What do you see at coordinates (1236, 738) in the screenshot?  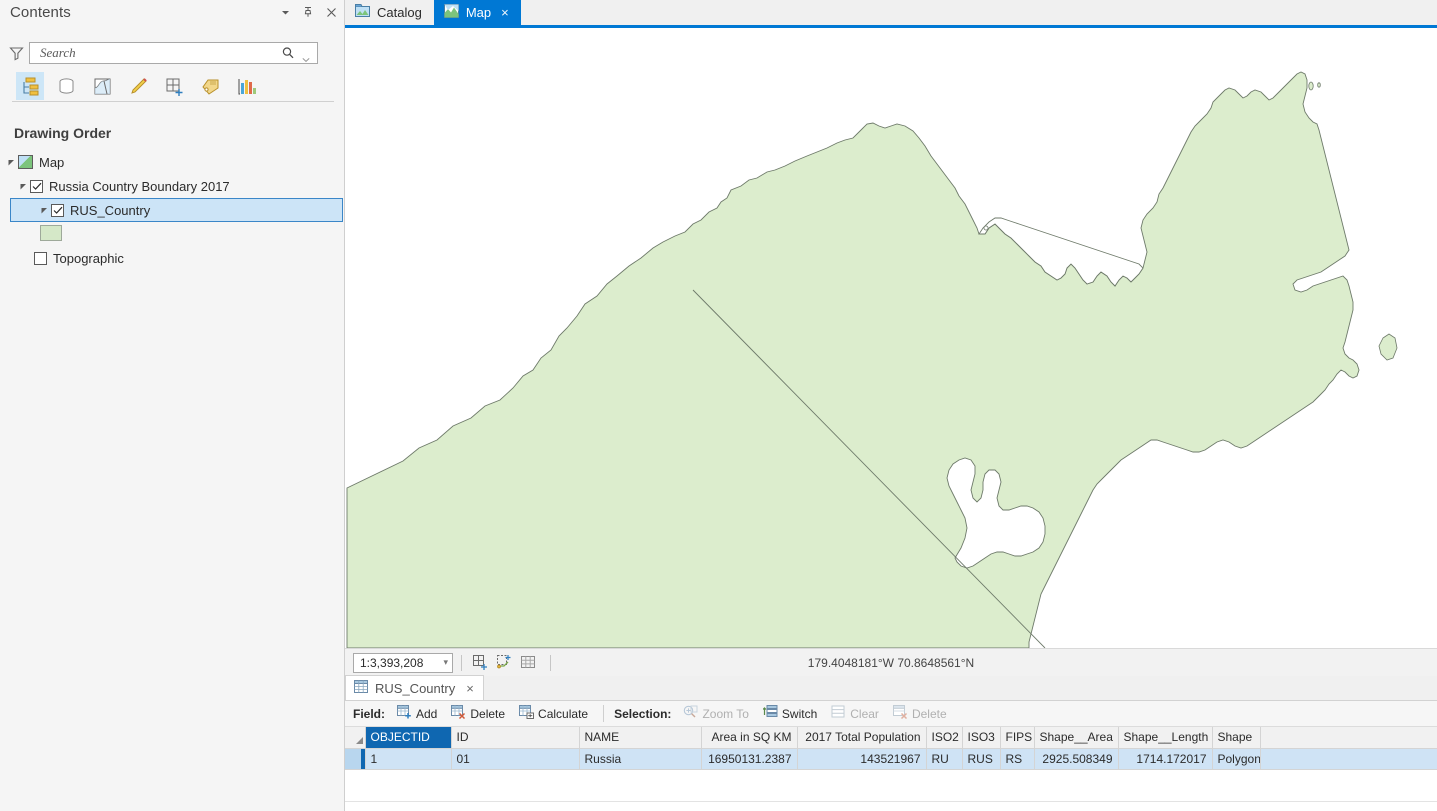 I see `column-header-shape: Shape` at bounding box center [1236, 738].